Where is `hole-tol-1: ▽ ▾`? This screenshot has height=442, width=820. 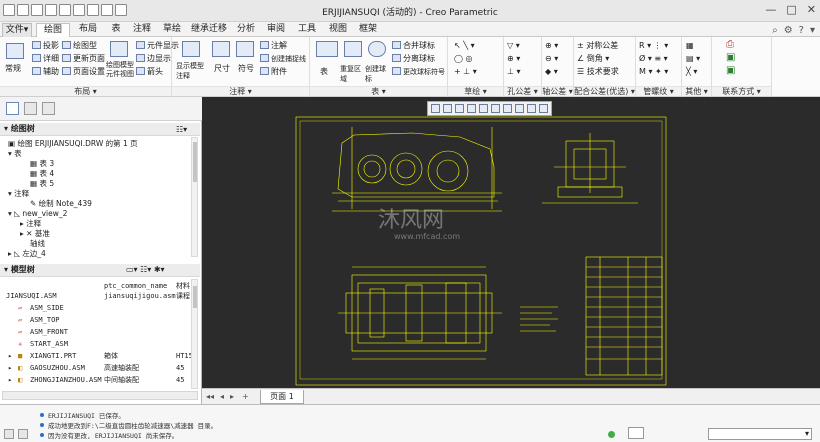
hole-tol-1: ▽ ▾ is located at coordinates (513, 46).